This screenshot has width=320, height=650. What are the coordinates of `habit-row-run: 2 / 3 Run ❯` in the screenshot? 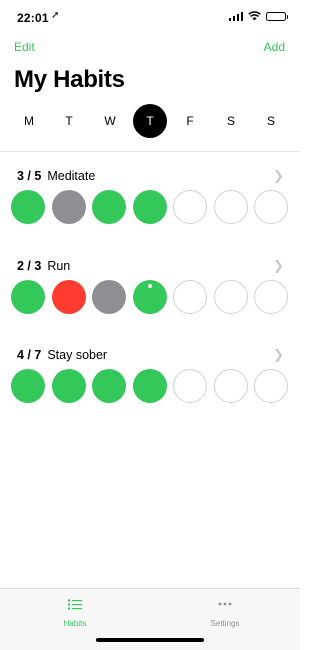 It's located at (150, 297).